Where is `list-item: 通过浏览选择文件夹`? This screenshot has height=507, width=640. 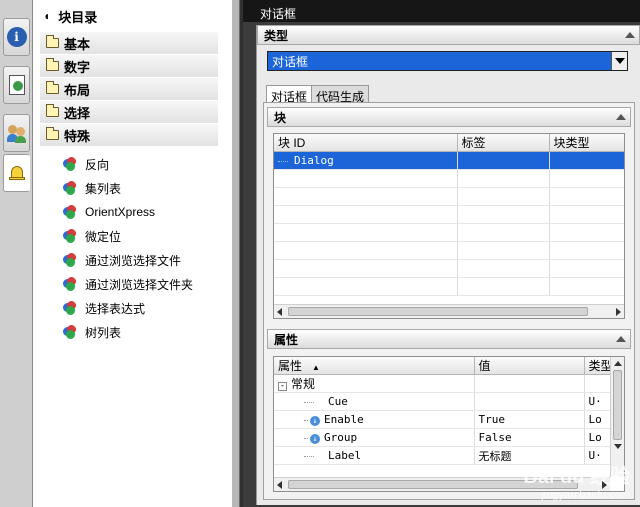 list-item: 通过浏览选择文件夹 is located at coordinates (132, 284).